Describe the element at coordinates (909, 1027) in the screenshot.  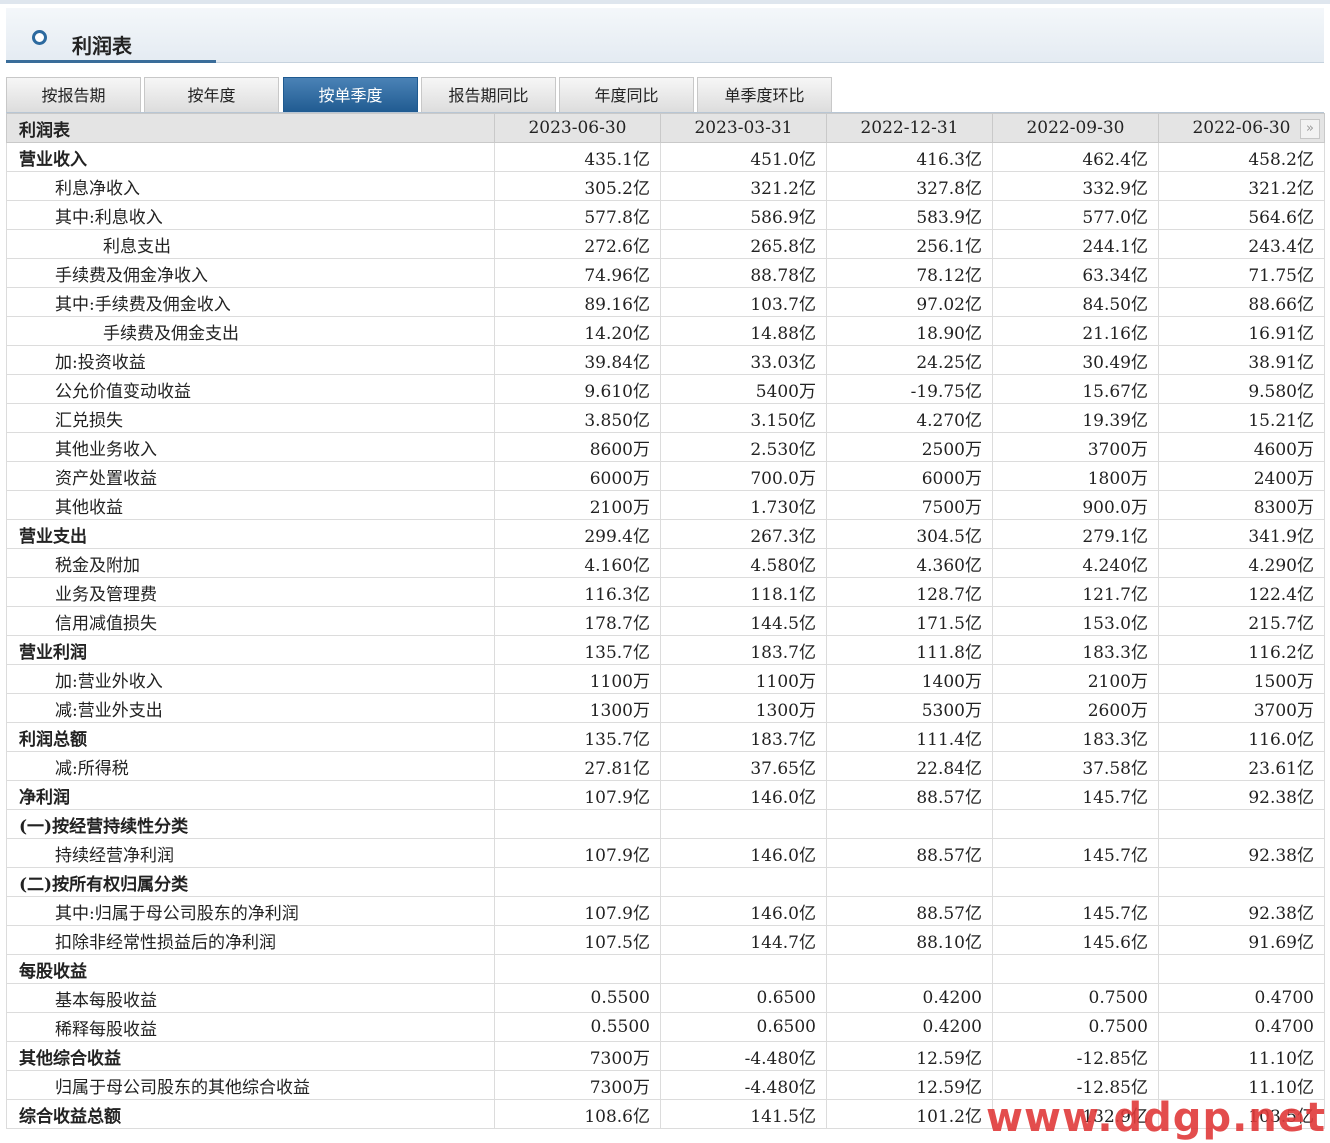
I see `row-value: 0.4200` at that location.